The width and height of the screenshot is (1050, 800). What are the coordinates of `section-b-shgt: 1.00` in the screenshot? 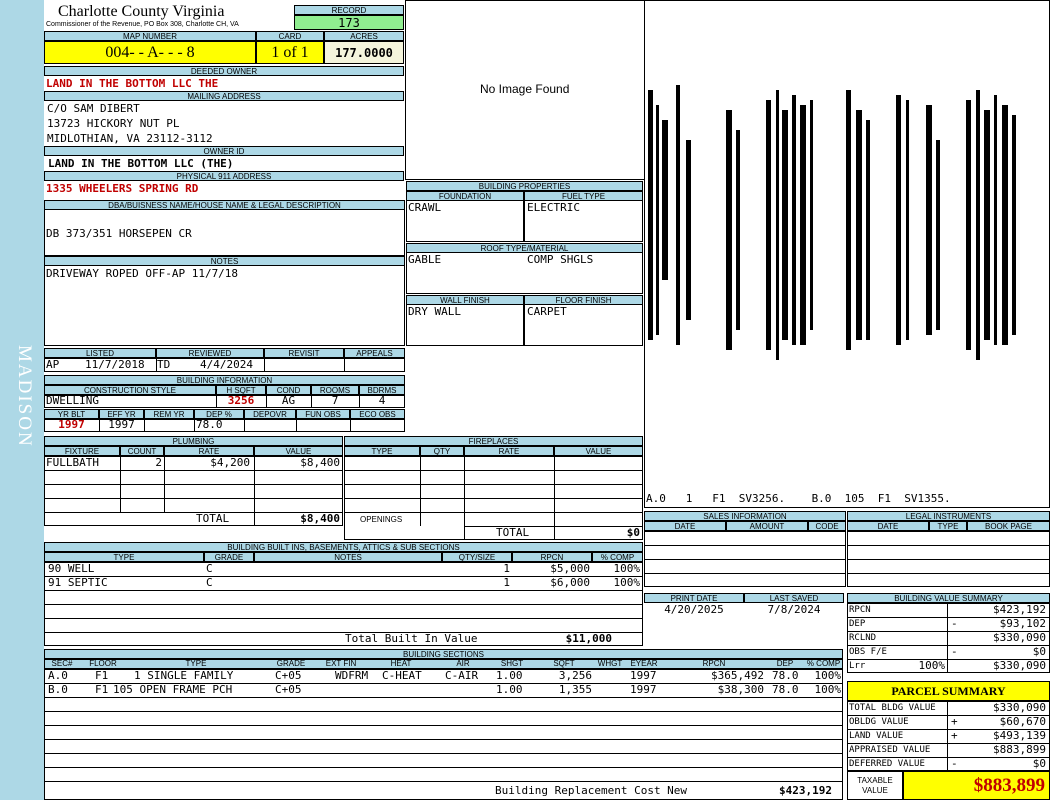 It's located at (509, 689).